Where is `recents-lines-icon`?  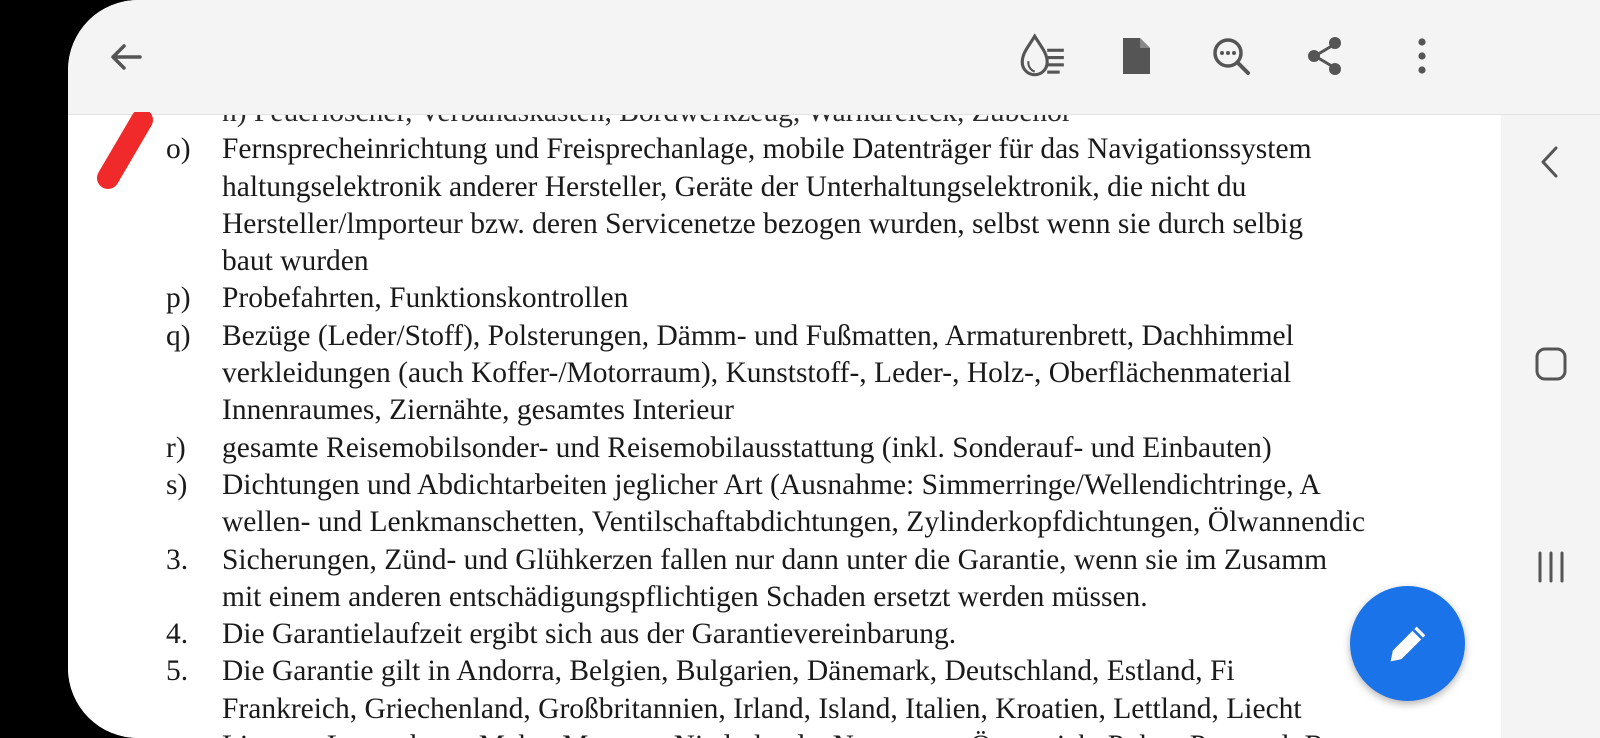 recents-lines-icon is located at coordinates (1551, 567).